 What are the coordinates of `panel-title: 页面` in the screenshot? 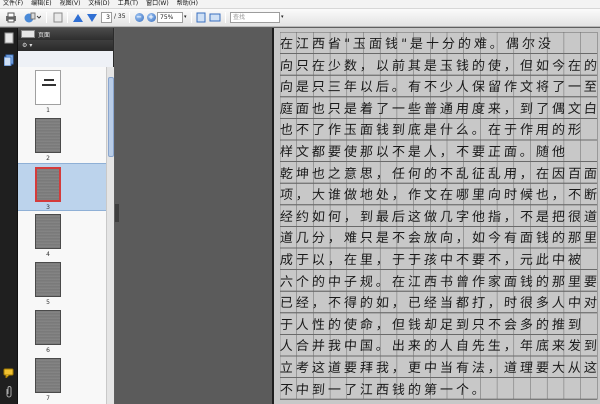 It's located at (44, 35).